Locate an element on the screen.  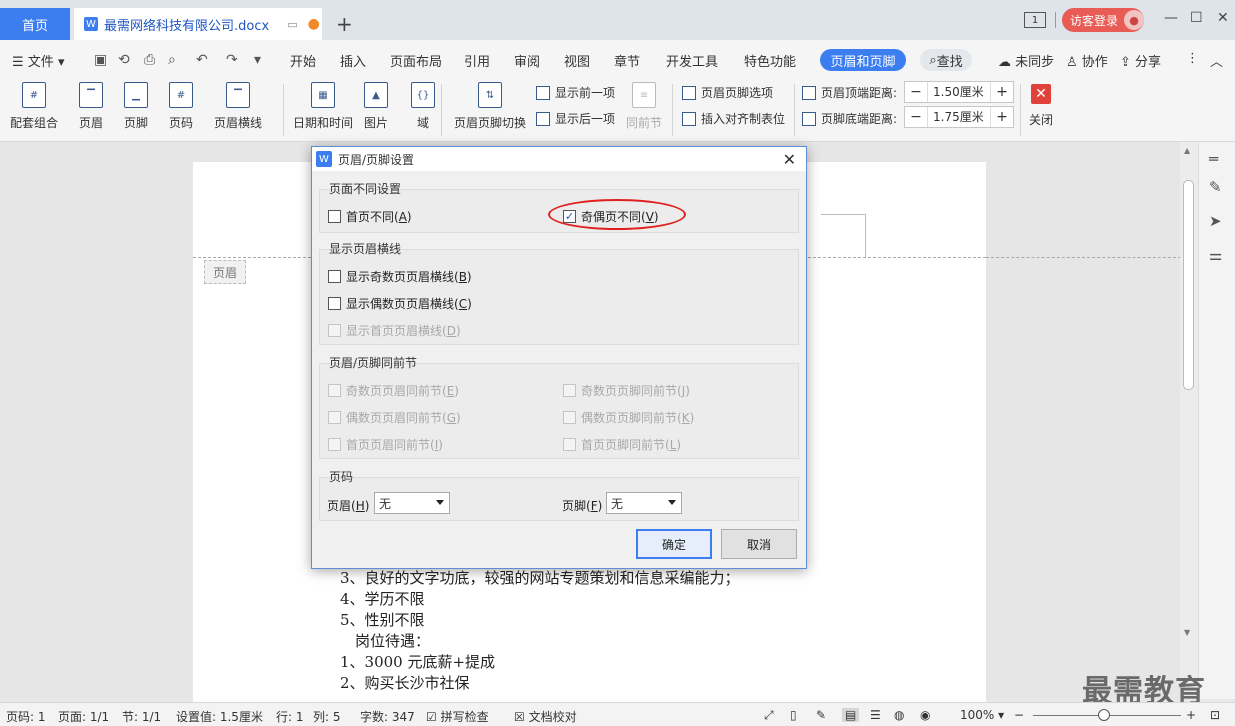
zoom-in-button: + is located at coordinates (1191, 715).